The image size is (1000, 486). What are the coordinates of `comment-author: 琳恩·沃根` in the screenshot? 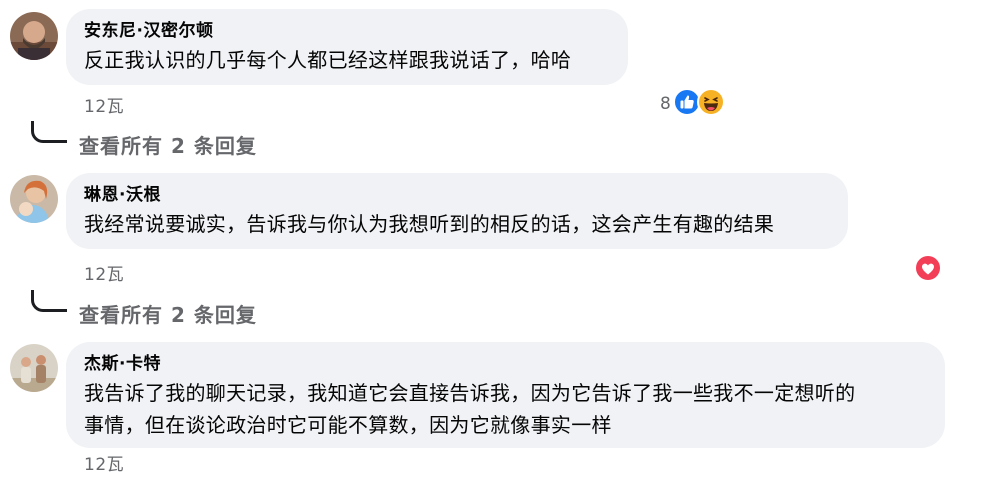 It's located at (457, 195).